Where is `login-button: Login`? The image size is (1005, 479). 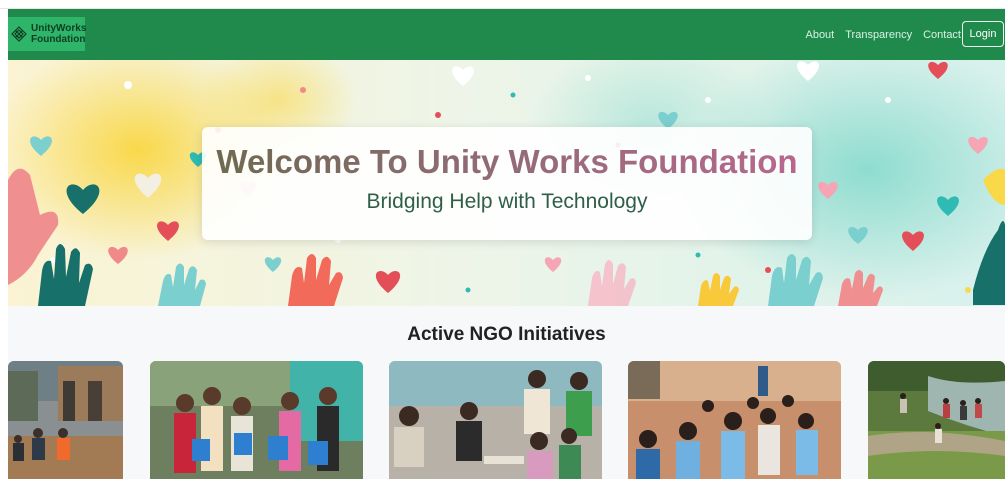 login-button: Login is located at coordinates (983, 34).